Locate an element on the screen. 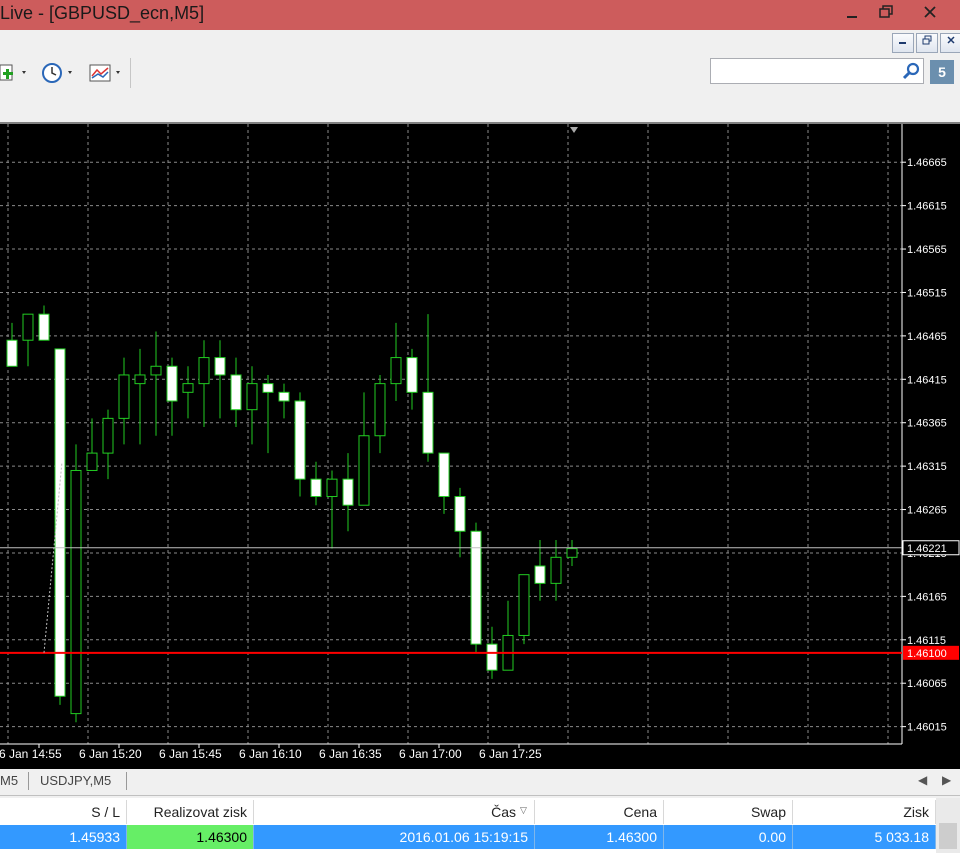  templates-button is located at coordinates (108, 73).